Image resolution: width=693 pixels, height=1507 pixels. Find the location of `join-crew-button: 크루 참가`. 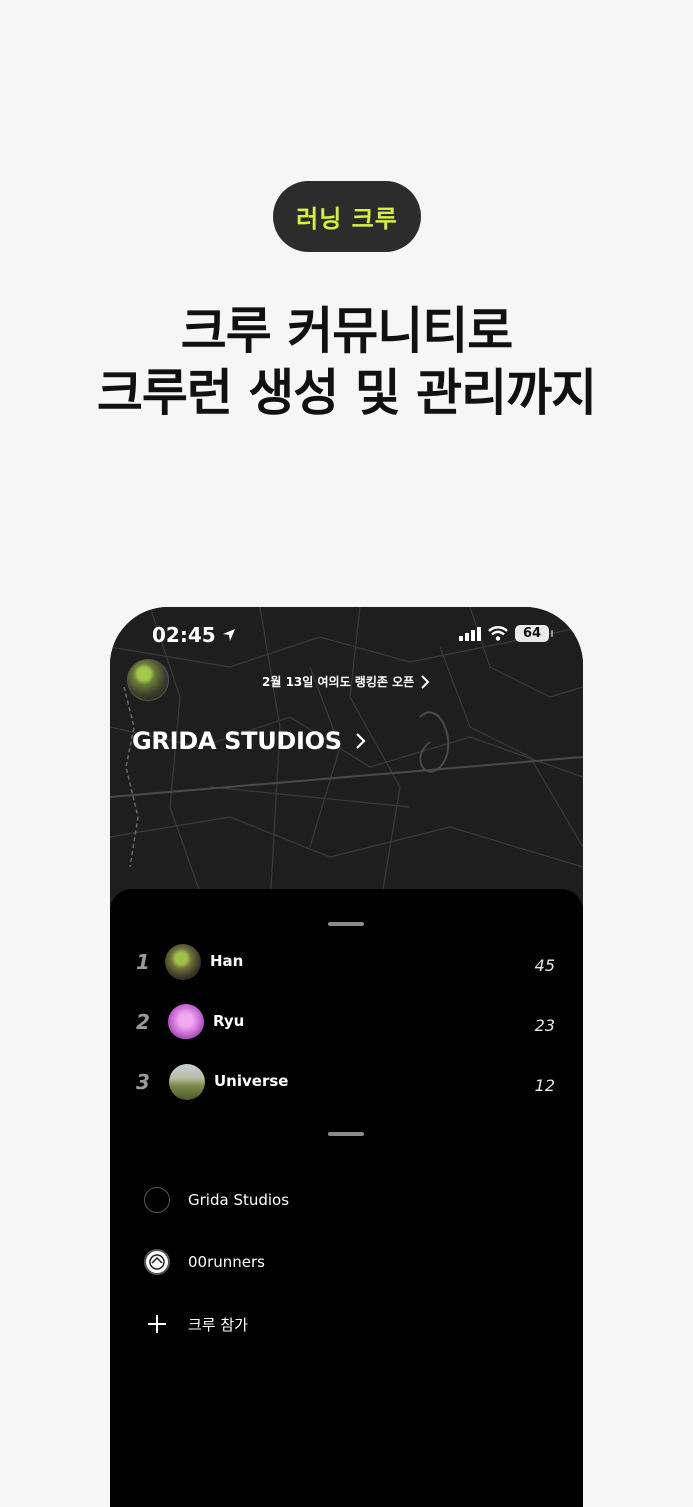

join-crew-button: 크루 참가 is located at coordinates (344, 1324).